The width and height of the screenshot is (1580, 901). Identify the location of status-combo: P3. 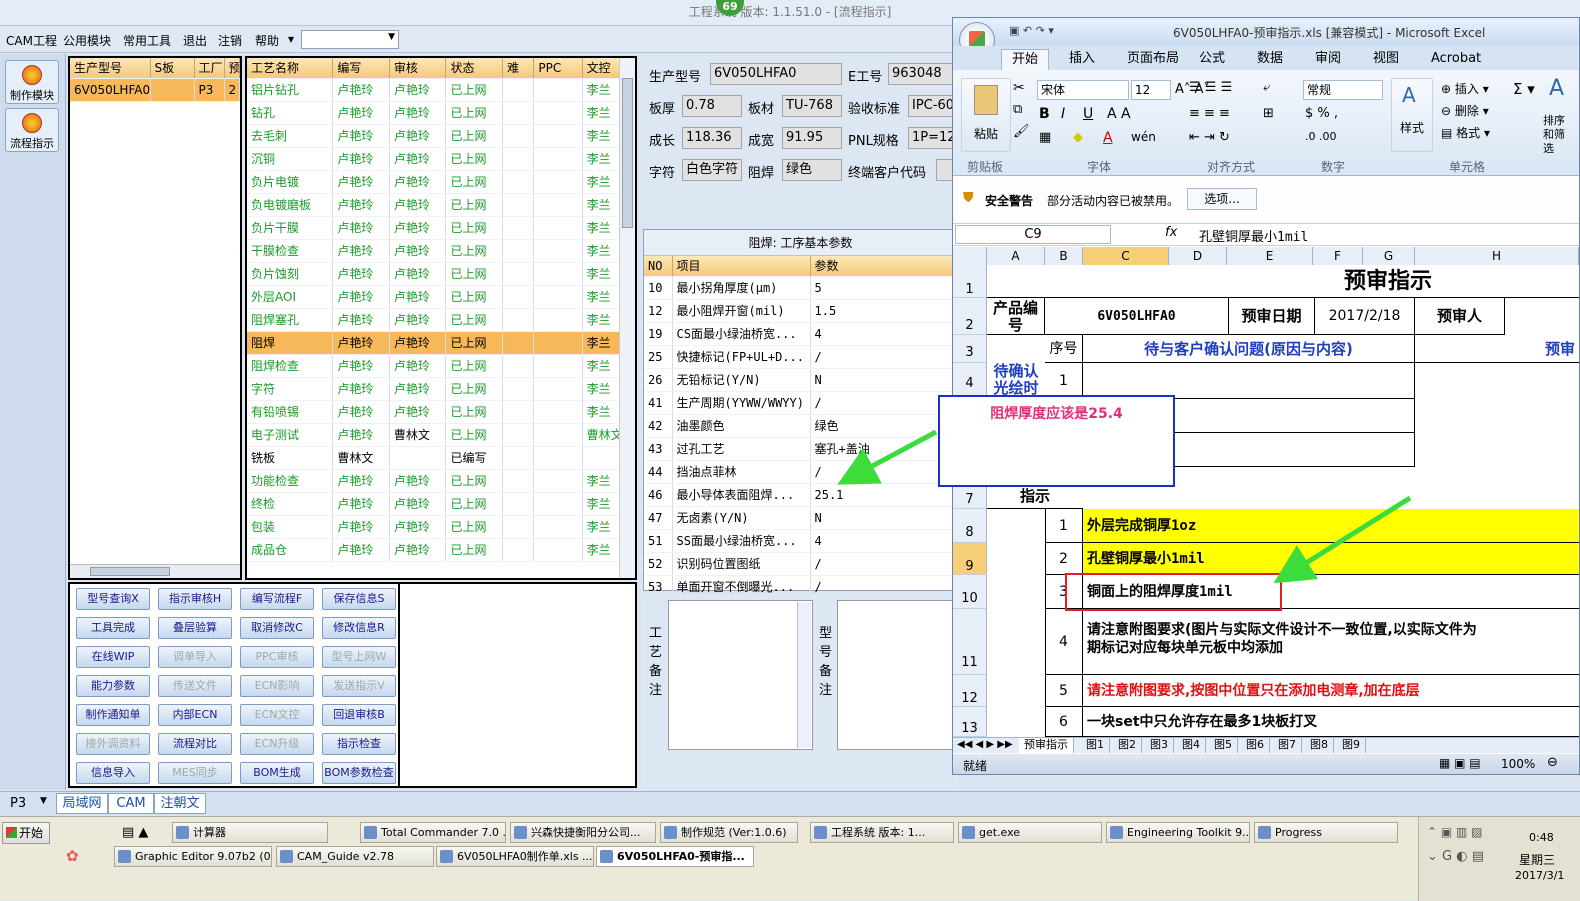
(18, 803).